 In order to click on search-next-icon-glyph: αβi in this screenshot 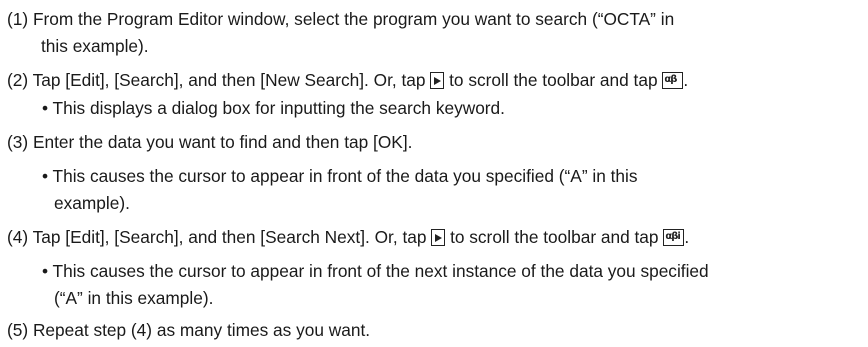, I will do `click(673, 236)`.